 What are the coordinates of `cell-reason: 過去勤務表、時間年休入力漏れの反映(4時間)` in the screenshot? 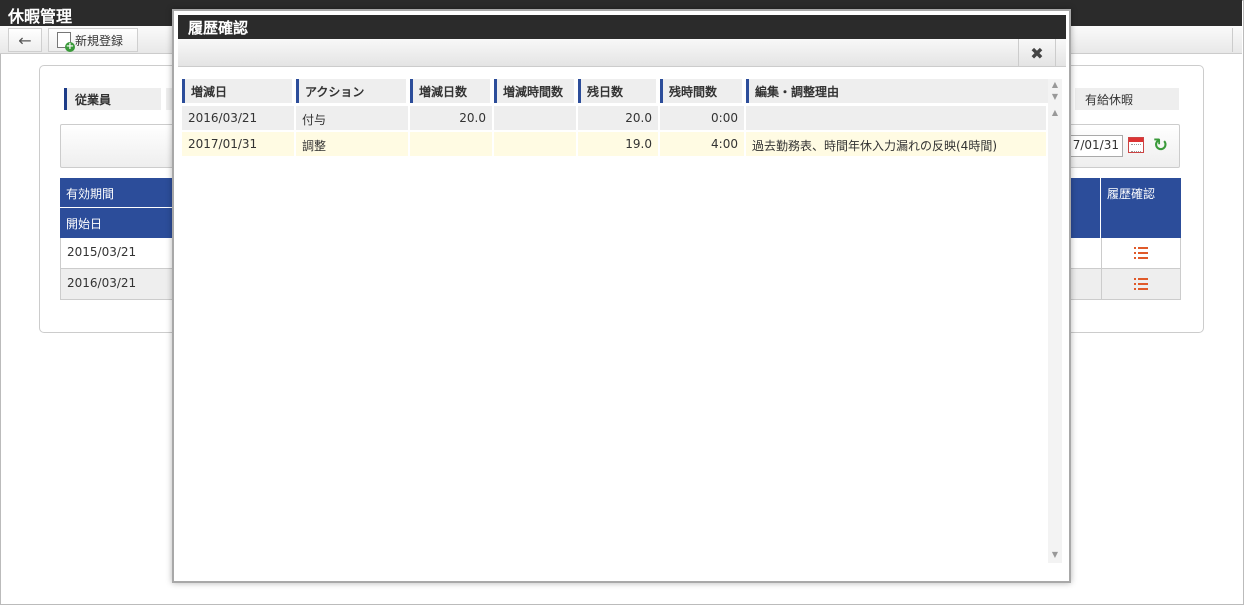 It's located at (897, 144).